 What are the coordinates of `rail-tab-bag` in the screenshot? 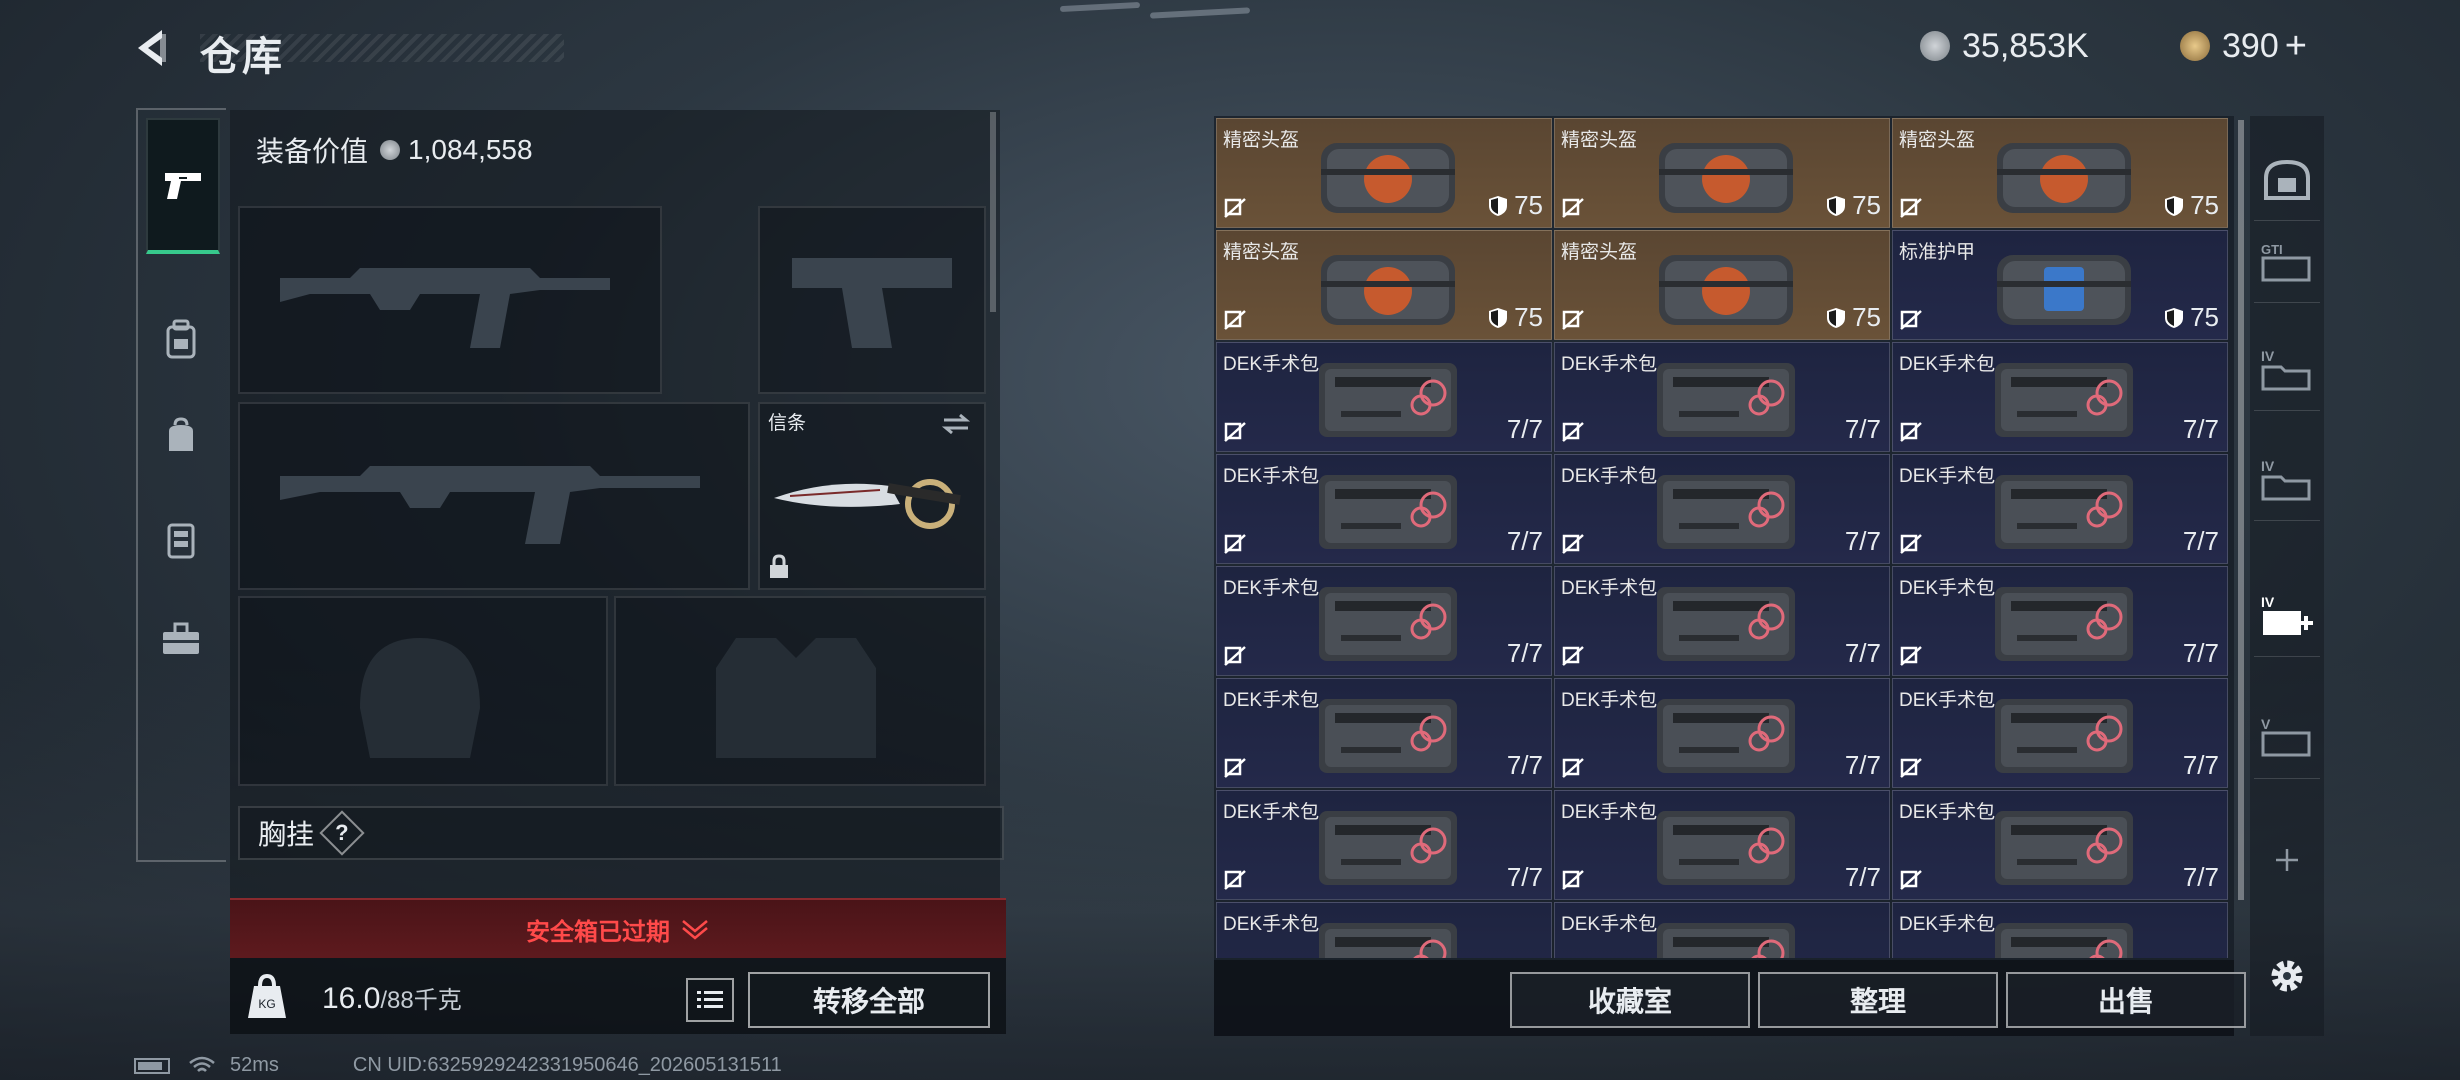 It's located at (181, 435).